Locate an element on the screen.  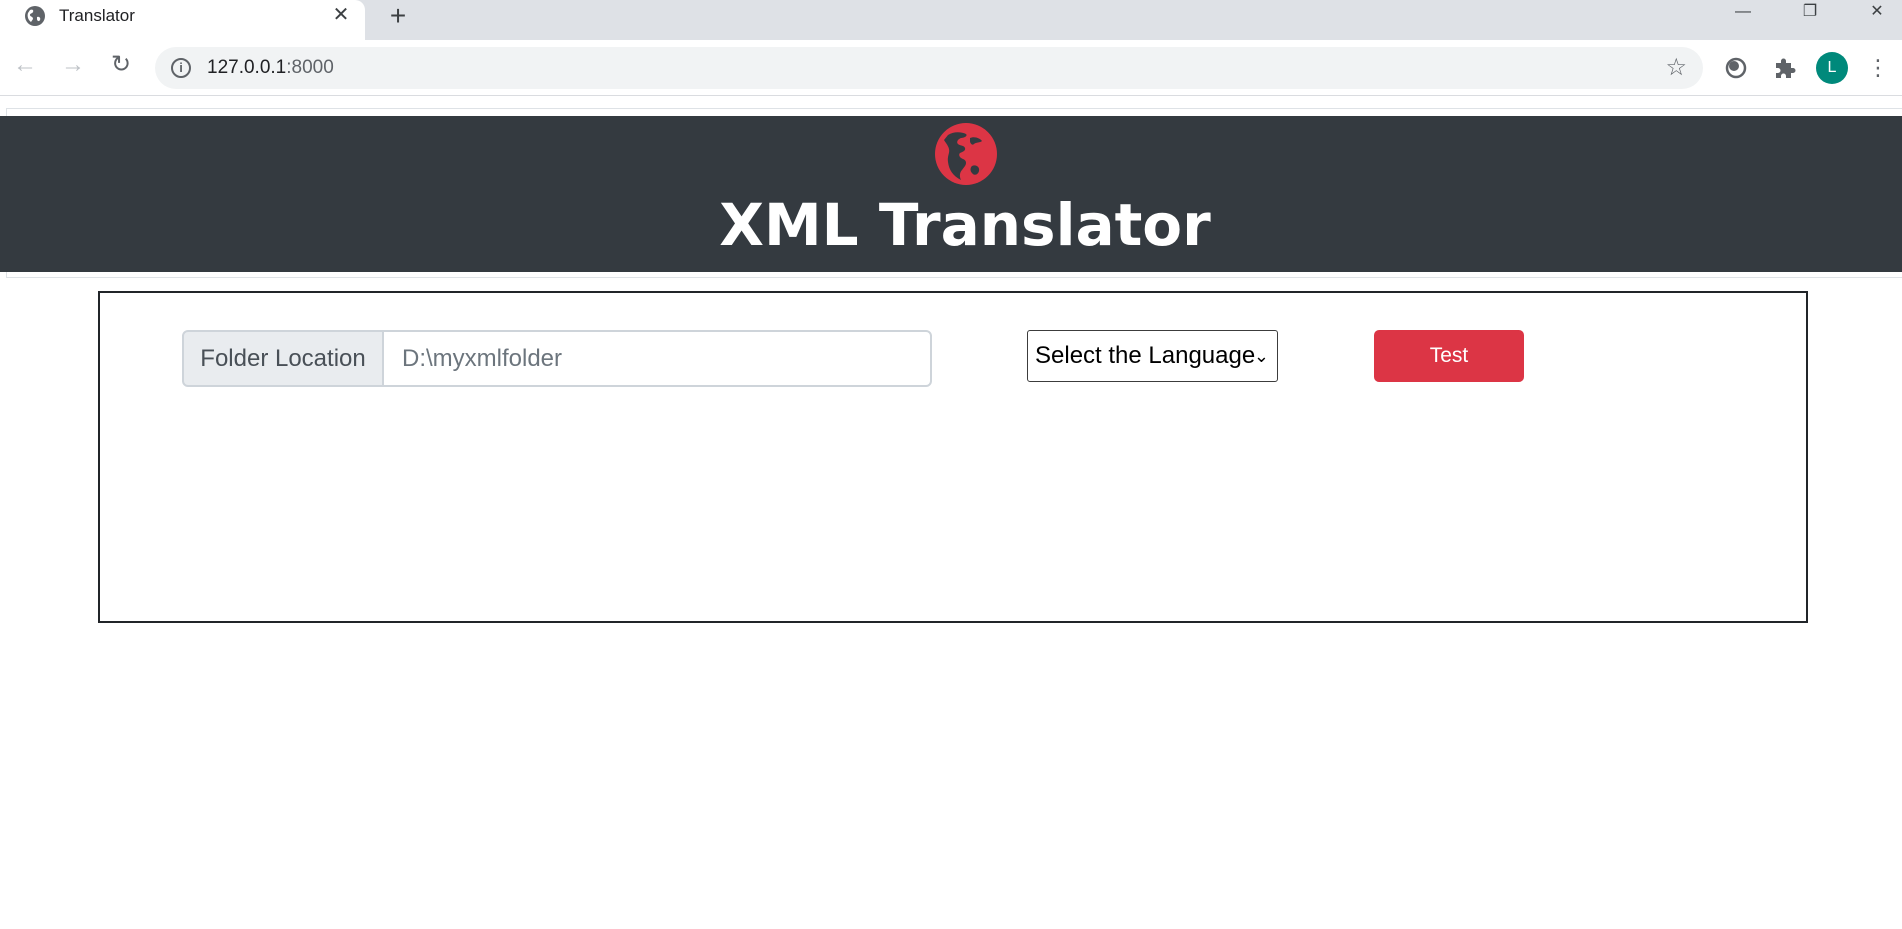
forward-arrow-icon: → is located at coordinates (73, 65).